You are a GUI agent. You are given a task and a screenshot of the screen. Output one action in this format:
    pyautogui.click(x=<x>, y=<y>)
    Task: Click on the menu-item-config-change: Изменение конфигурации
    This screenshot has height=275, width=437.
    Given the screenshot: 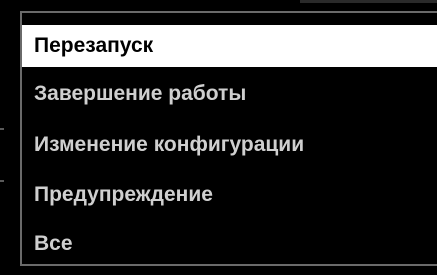 What is the action you would take?
    pyautogui.click(x=229, y=145)
    